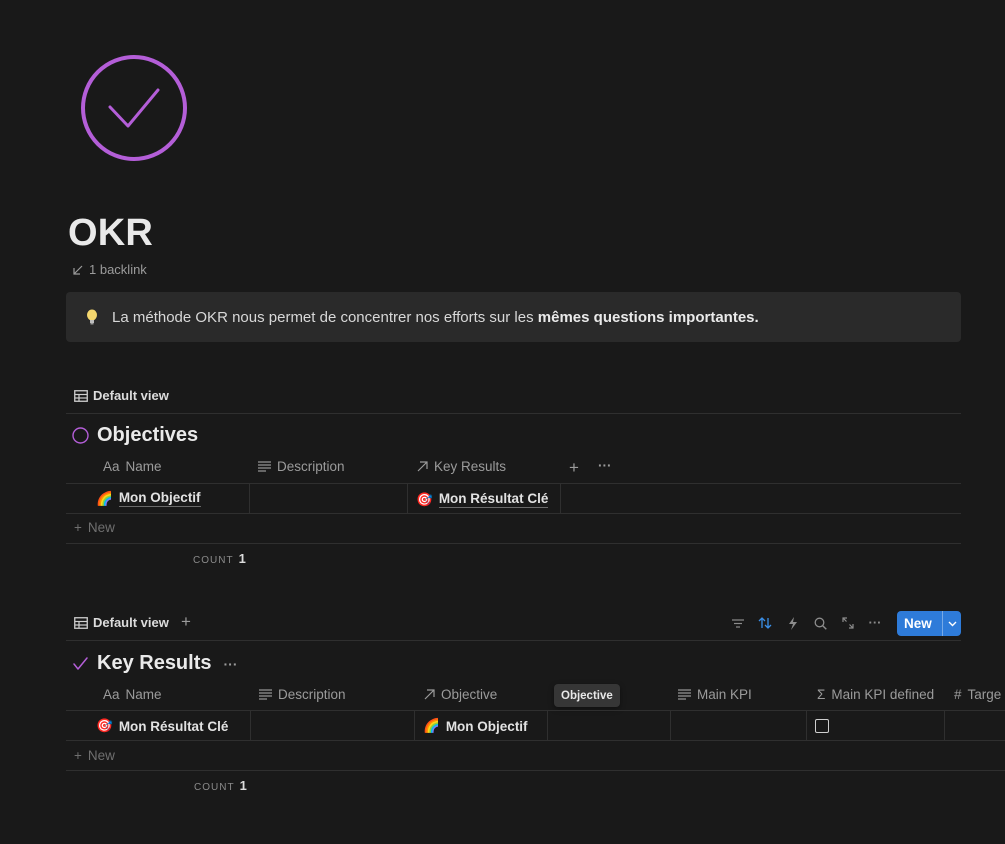 The width and height of the screenshot is (1005, 844). What do you see at coordinates (793, 623) in the screenshot?
I see `lightning-icon` at bounding box center [793, 623].